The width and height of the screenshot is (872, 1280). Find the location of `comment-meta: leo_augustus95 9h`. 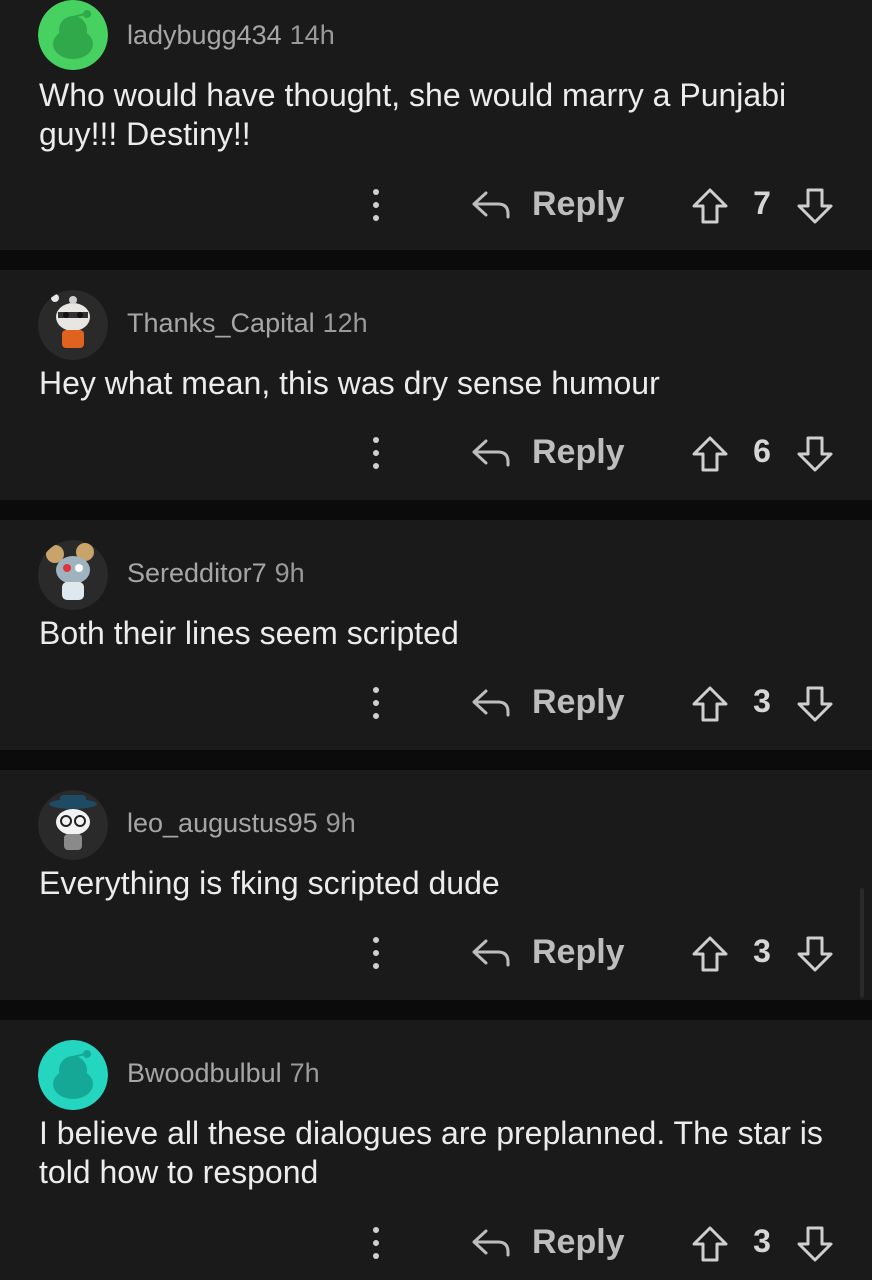

comment-meta: leo_augustus95 9h is located at coordinates (241, 823).